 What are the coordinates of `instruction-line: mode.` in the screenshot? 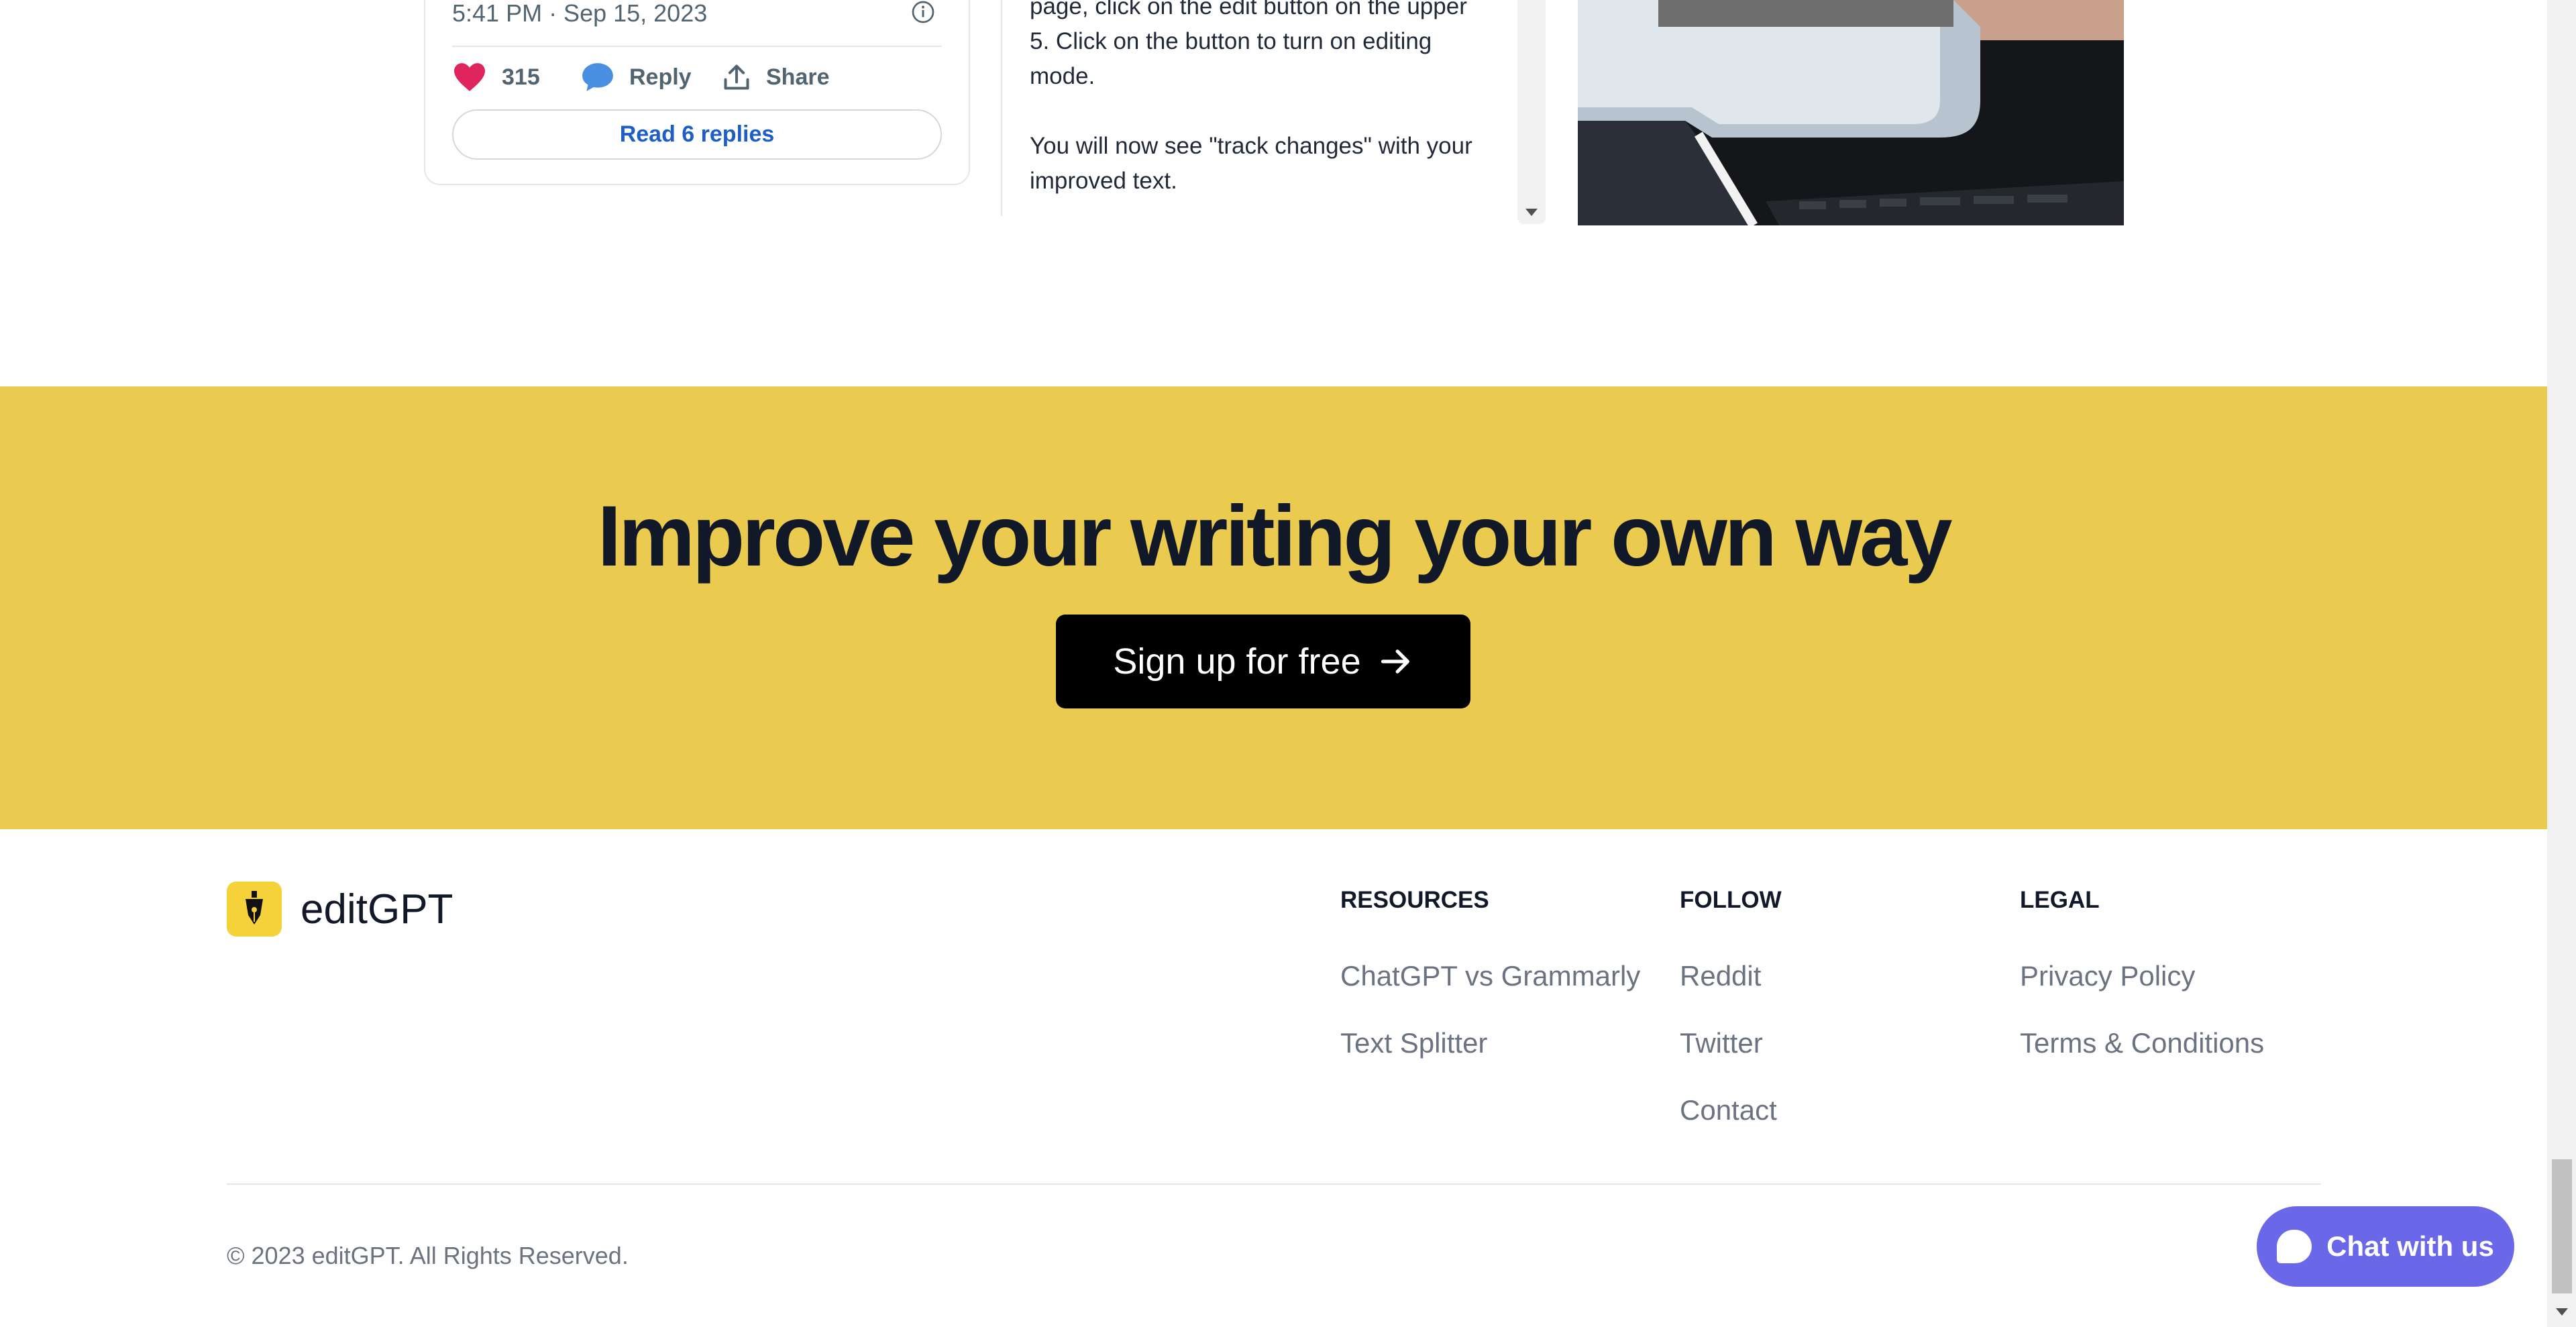 It's located at (1062, 76).